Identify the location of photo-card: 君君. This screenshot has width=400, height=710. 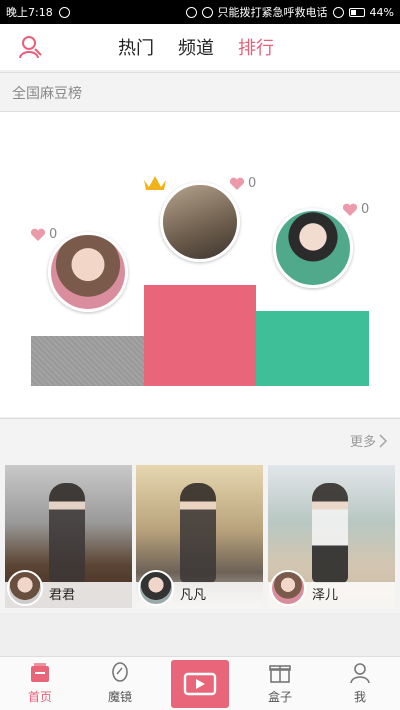
(68, 536).